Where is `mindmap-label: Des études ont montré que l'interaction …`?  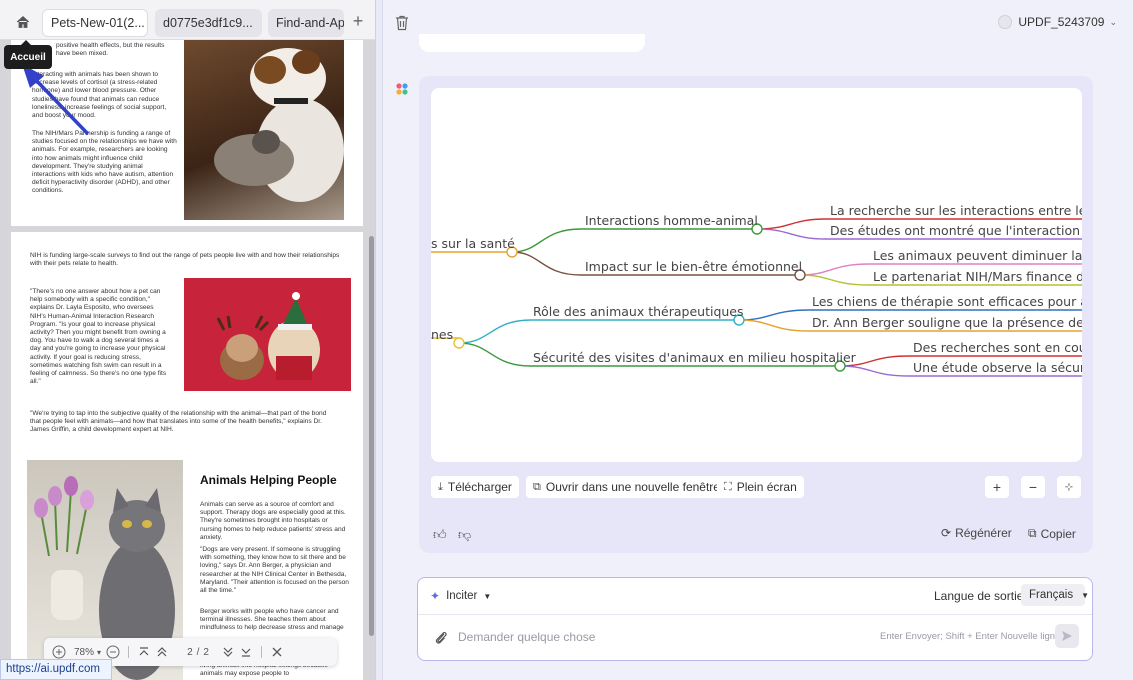
mindmap-label: Des études ont montré que l'interaction … is located at coordinates (956, 230).